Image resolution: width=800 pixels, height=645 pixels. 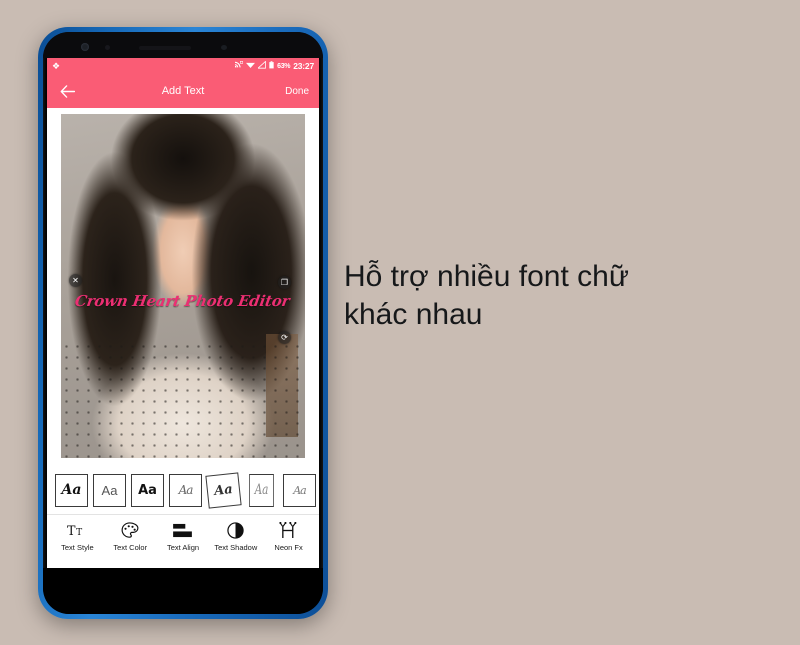 I want to click on tool-text-shadow: Text Shadow, so click(x=235, y=536).